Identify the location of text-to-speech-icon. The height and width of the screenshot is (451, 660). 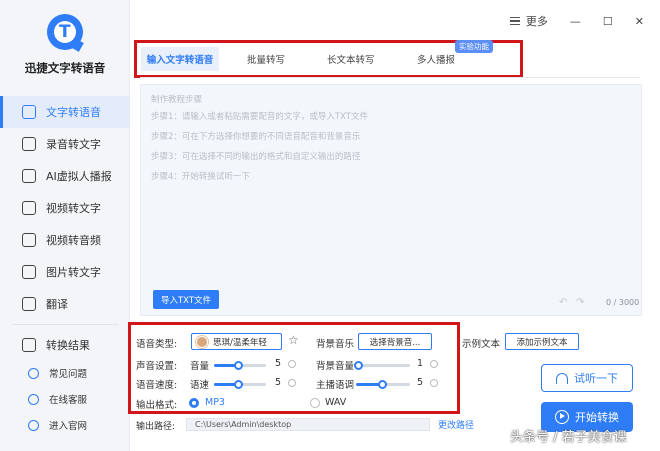
(29, 112).